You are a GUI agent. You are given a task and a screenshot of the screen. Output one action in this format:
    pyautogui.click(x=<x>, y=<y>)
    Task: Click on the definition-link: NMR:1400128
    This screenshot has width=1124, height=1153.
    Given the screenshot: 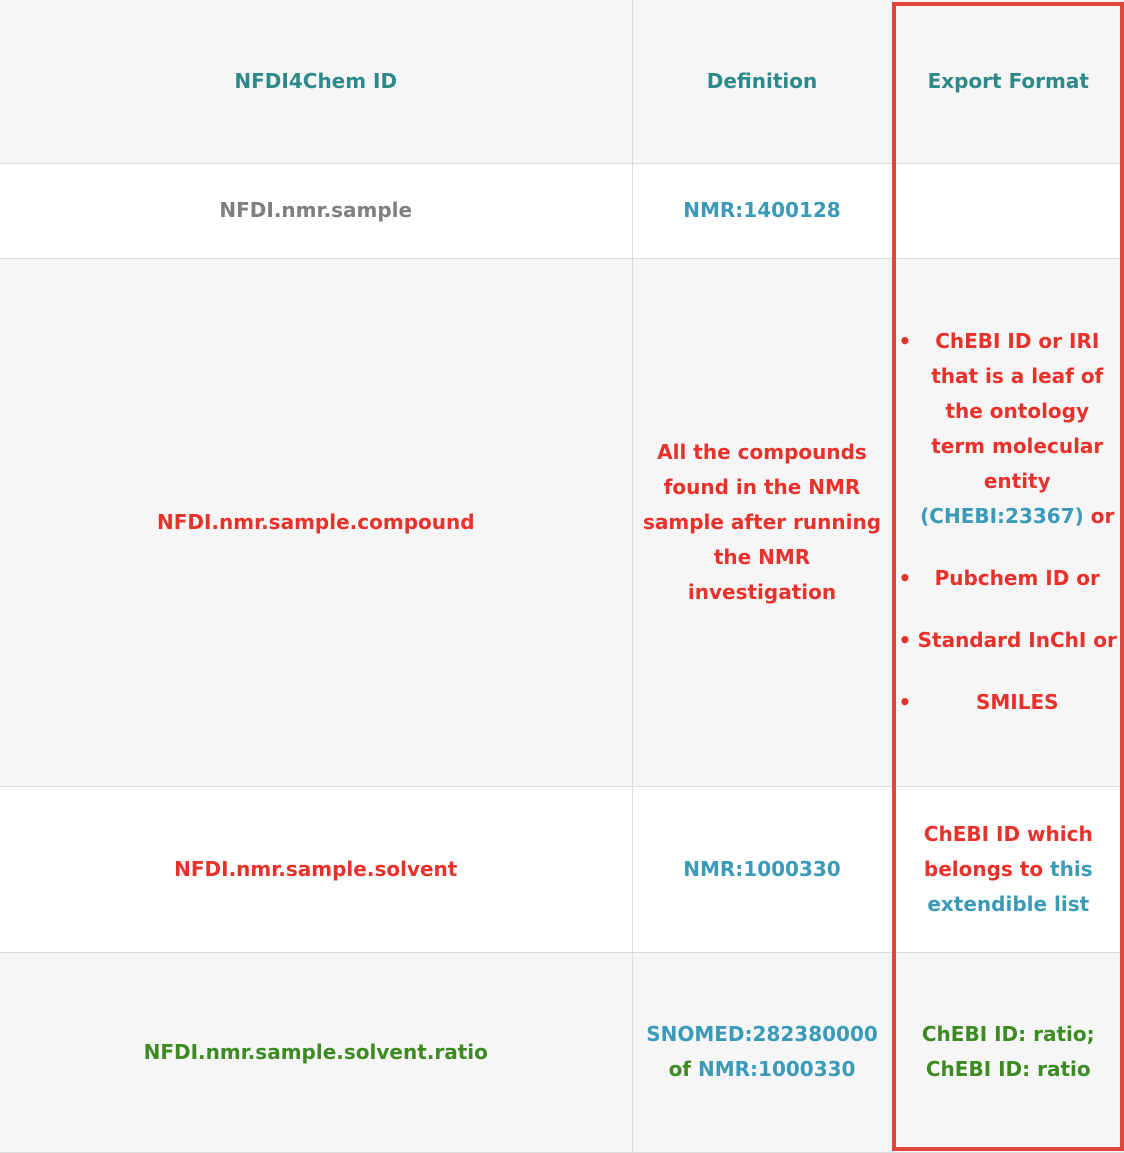 What is the action you would take?
    pyautogui.click(x=762, y=210)
    